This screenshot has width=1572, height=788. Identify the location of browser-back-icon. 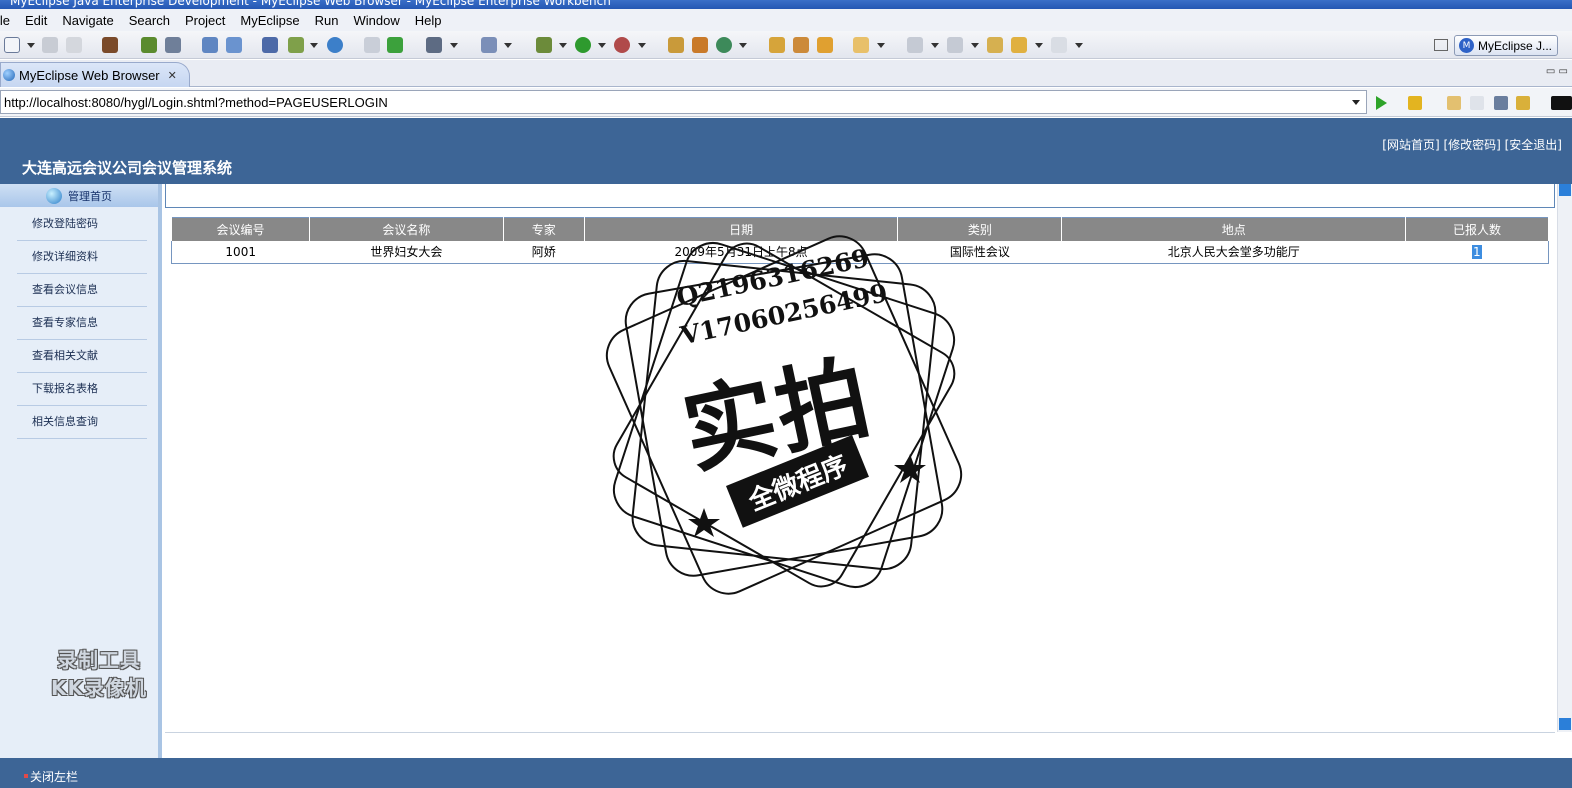
(1454, 103).